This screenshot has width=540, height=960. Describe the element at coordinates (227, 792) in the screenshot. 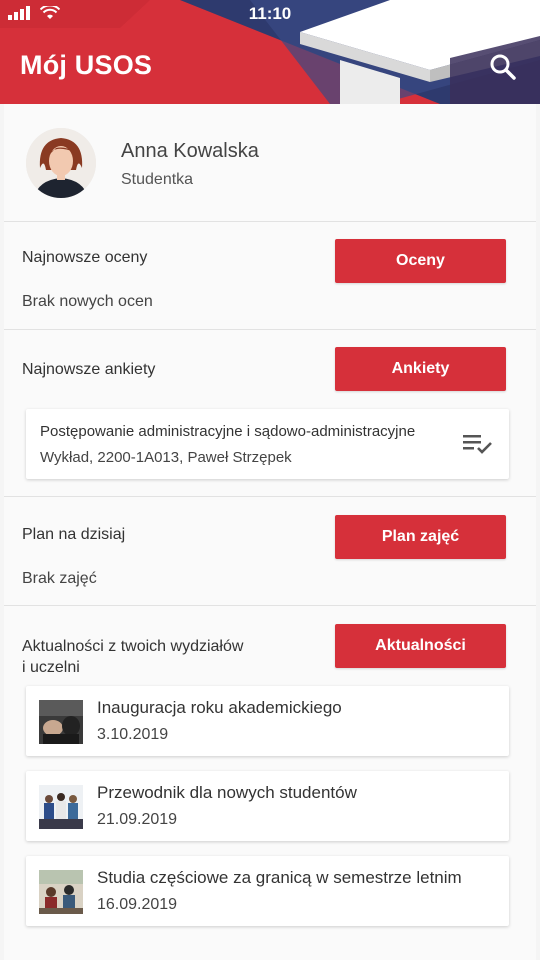

I see `news-title: Przewodnik dla nowych studentów` at that location.